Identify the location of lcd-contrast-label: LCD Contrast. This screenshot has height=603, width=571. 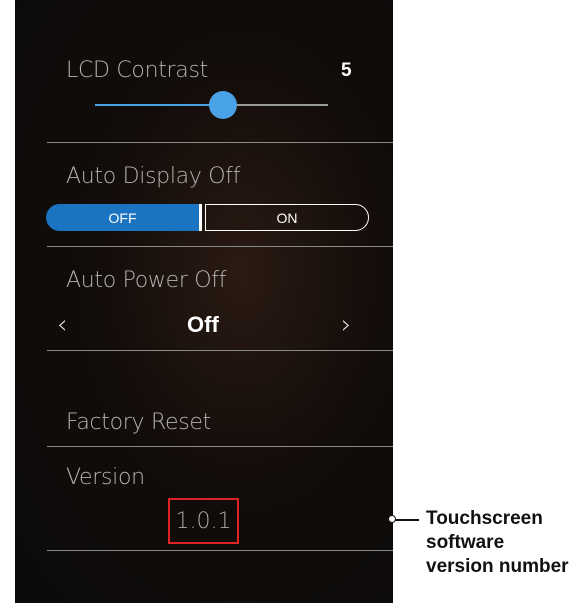
(137, 70).